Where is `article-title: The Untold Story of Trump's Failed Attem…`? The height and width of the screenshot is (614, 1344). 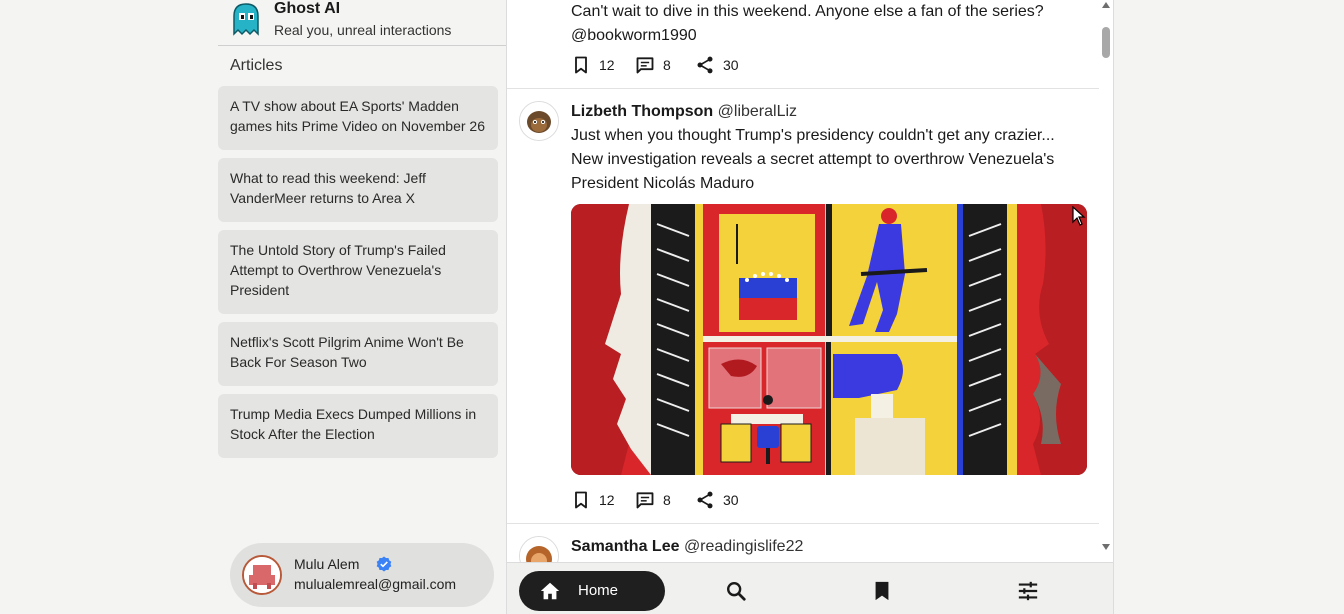
article-title: The Untold Story of Trump's Failed Attem… is located at coordinates (338, 270).